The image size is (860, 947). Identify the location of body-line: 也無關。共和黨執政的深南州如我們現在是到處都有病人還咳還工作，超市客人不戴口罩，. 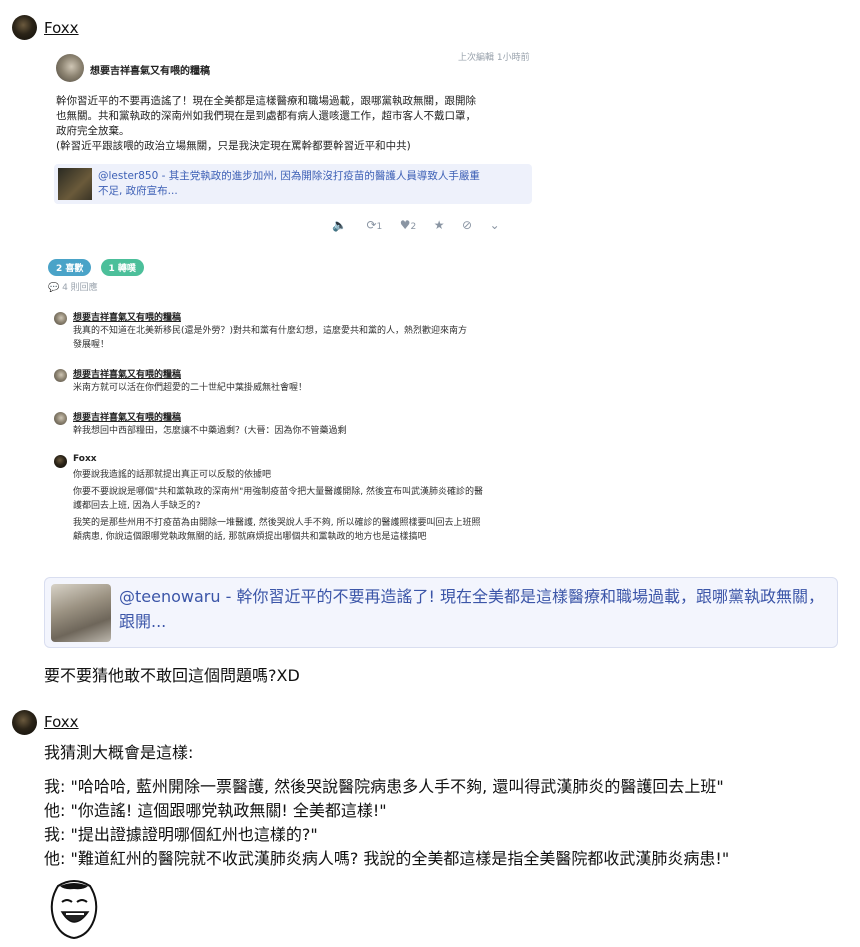
(266, 116).